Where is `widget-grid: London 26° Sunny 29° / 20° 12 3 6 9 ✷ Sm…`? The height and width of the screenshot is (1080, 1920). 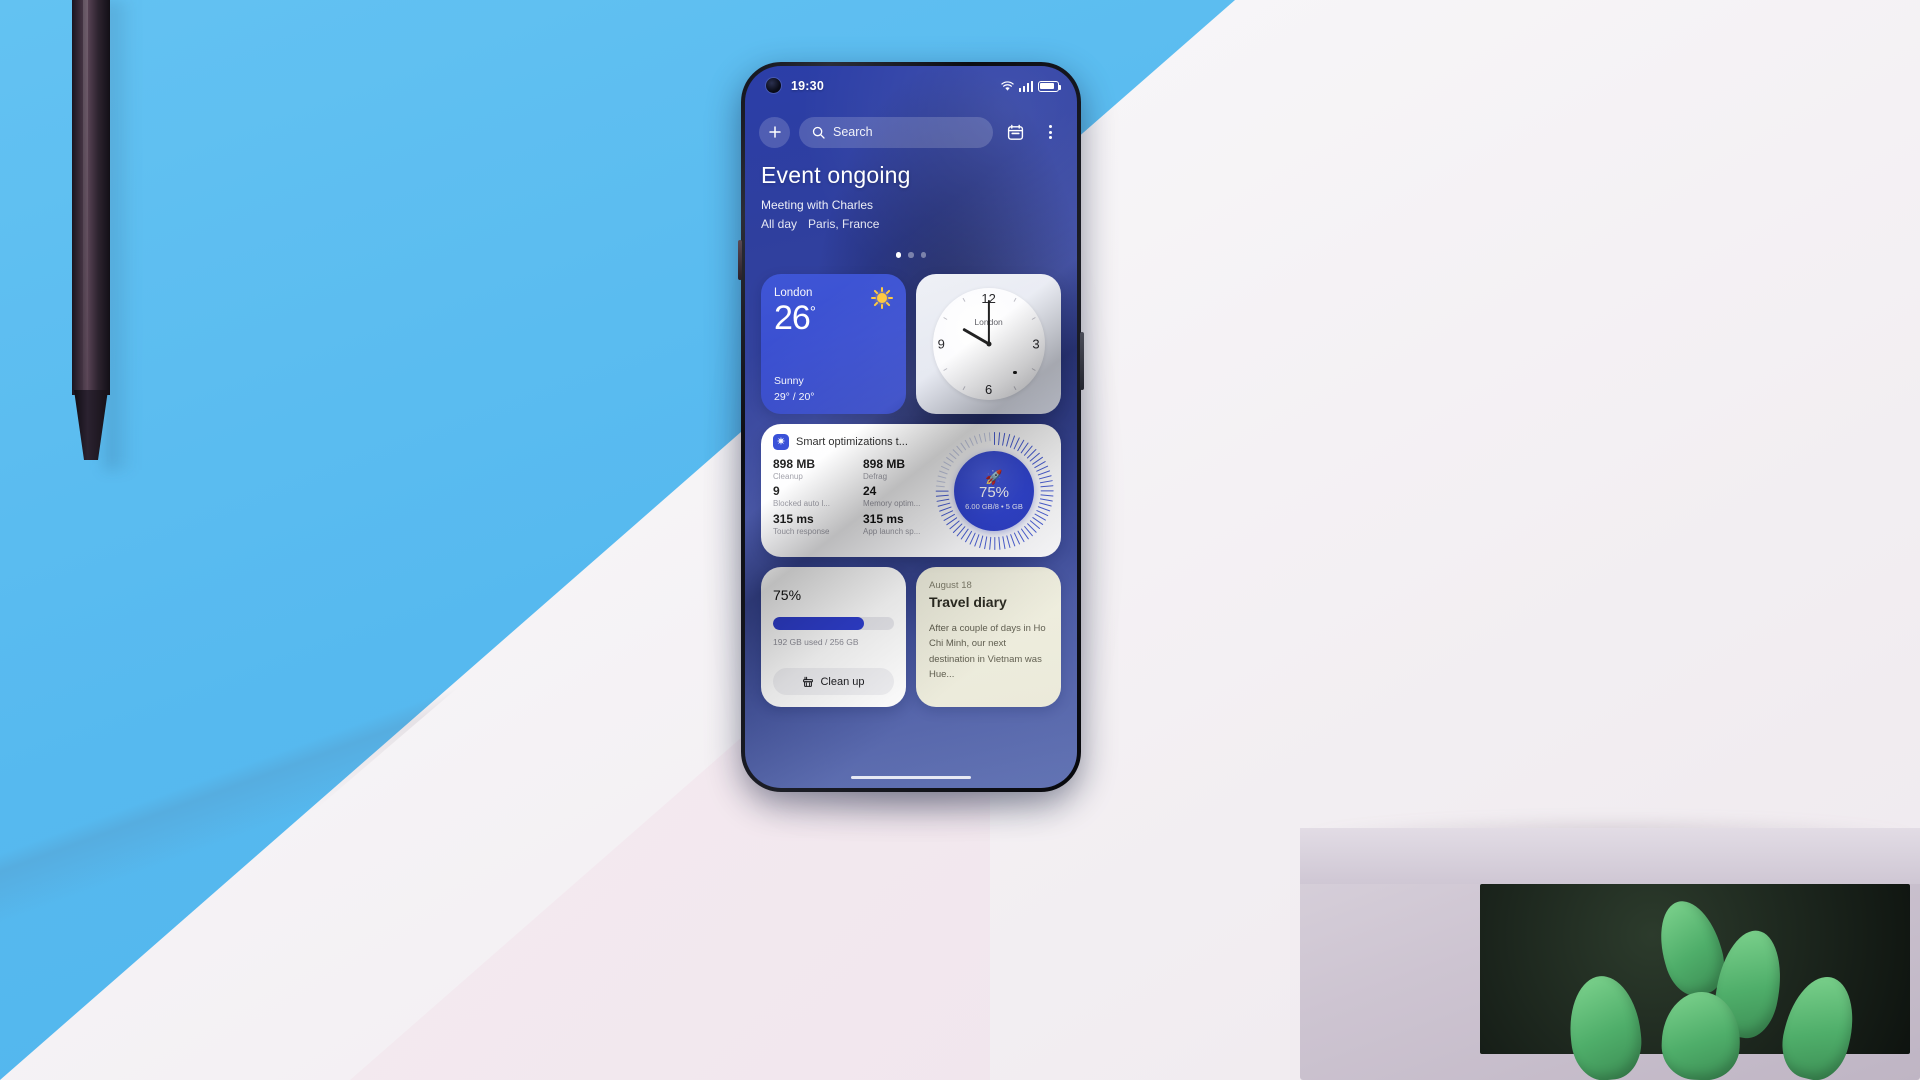
widget-grid: London 26° Sunny 29° / 20° 12 3 6 9 ✷ Sm… is located at coordinates (911, 495).